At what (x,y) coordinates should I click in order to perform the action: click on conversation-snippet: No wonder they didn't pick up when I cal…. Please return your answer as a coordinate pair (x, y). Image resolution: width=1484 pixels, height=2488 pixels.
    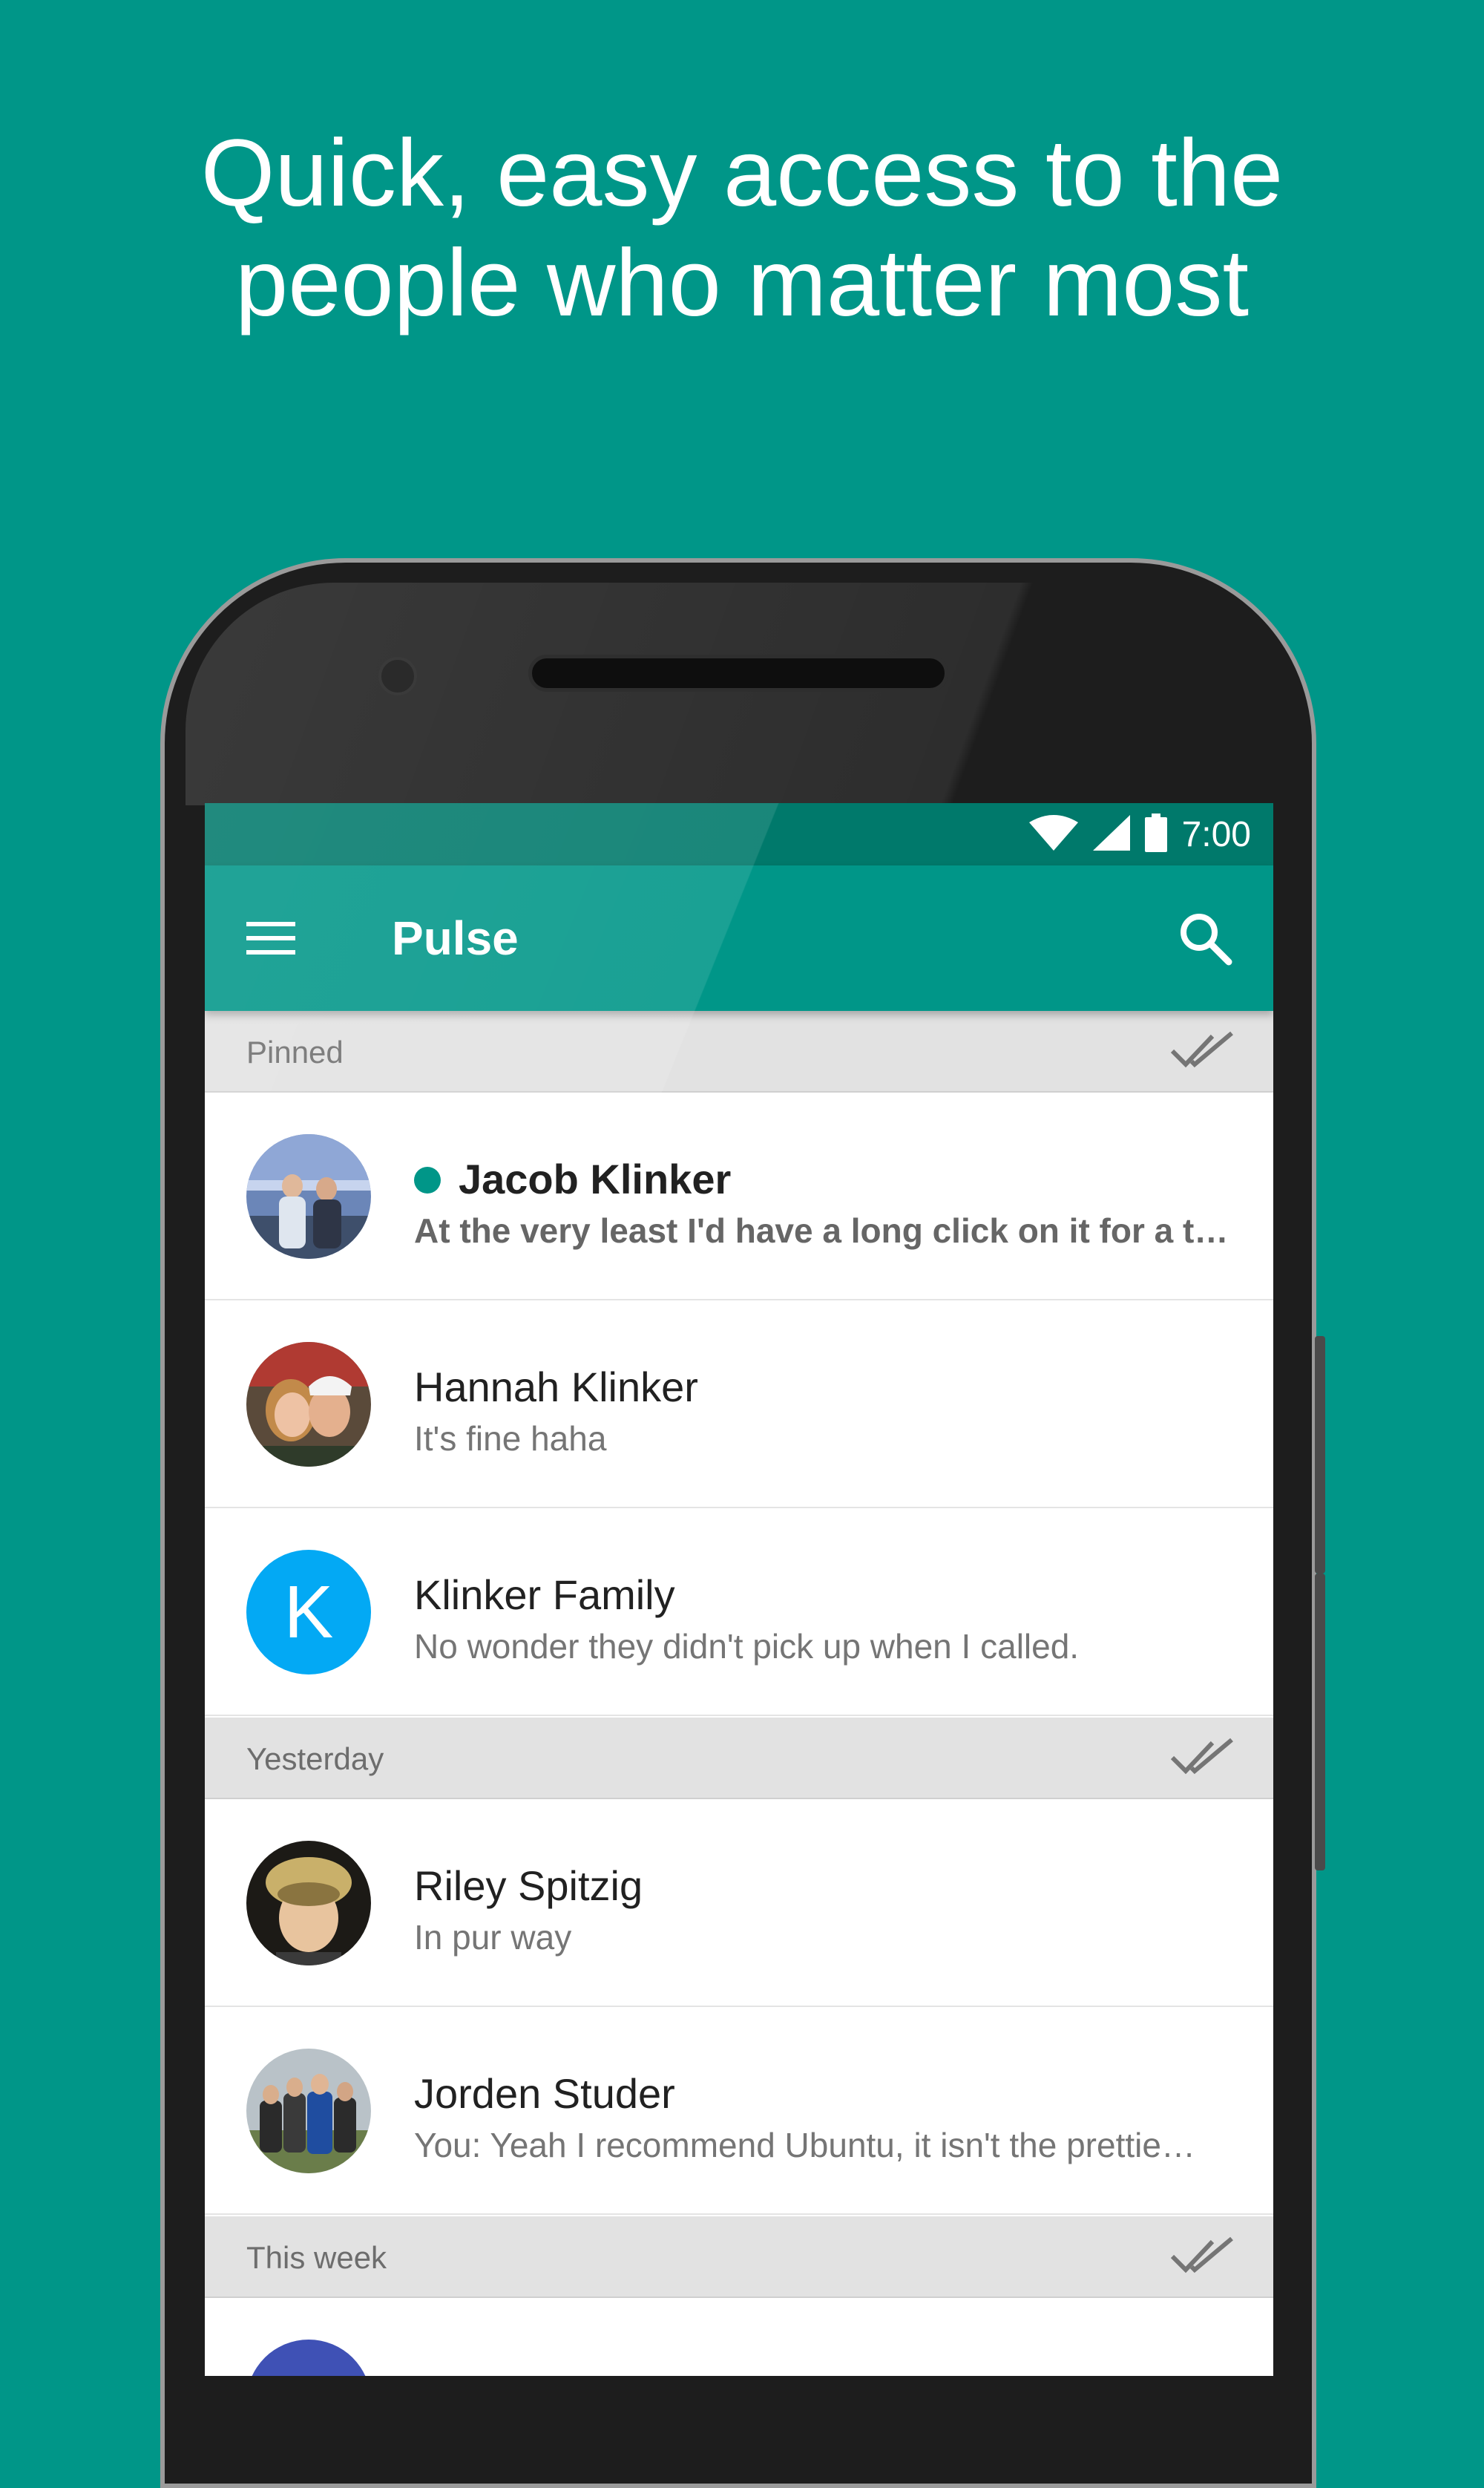
    Looking at the image, I should click on (747, 1646).